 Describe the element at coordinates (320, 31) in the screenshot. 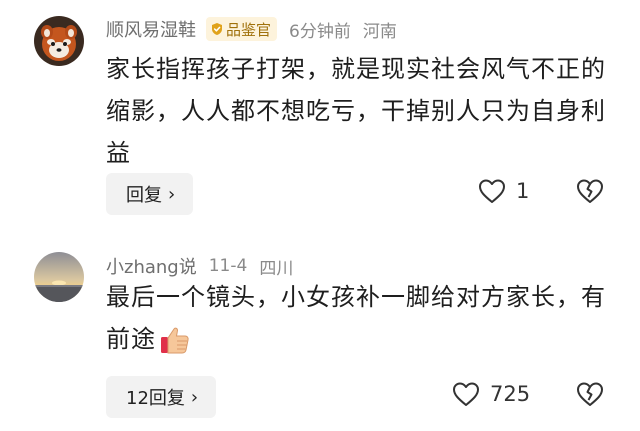

I see `timestamp: 6分钟前` at that location.